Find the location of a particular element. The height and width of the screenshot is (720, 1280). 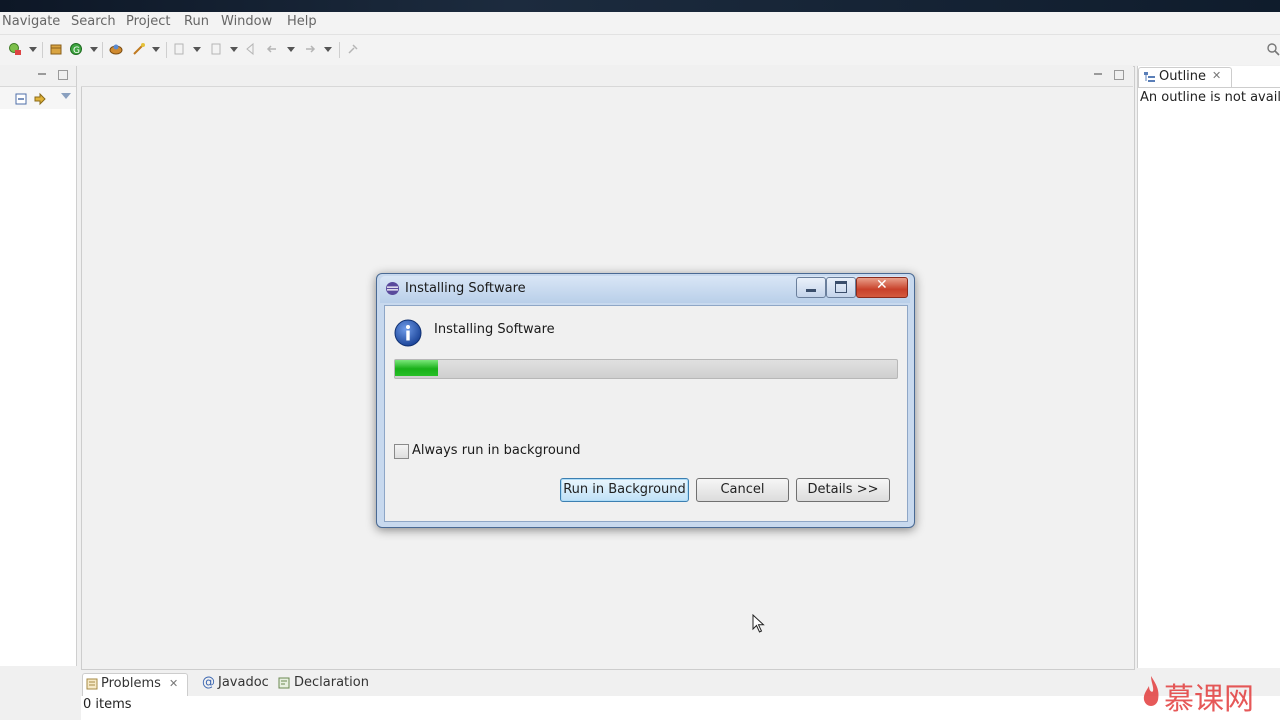

tab-javadoc: @ Javadoc is located at coordinates (237, 684).